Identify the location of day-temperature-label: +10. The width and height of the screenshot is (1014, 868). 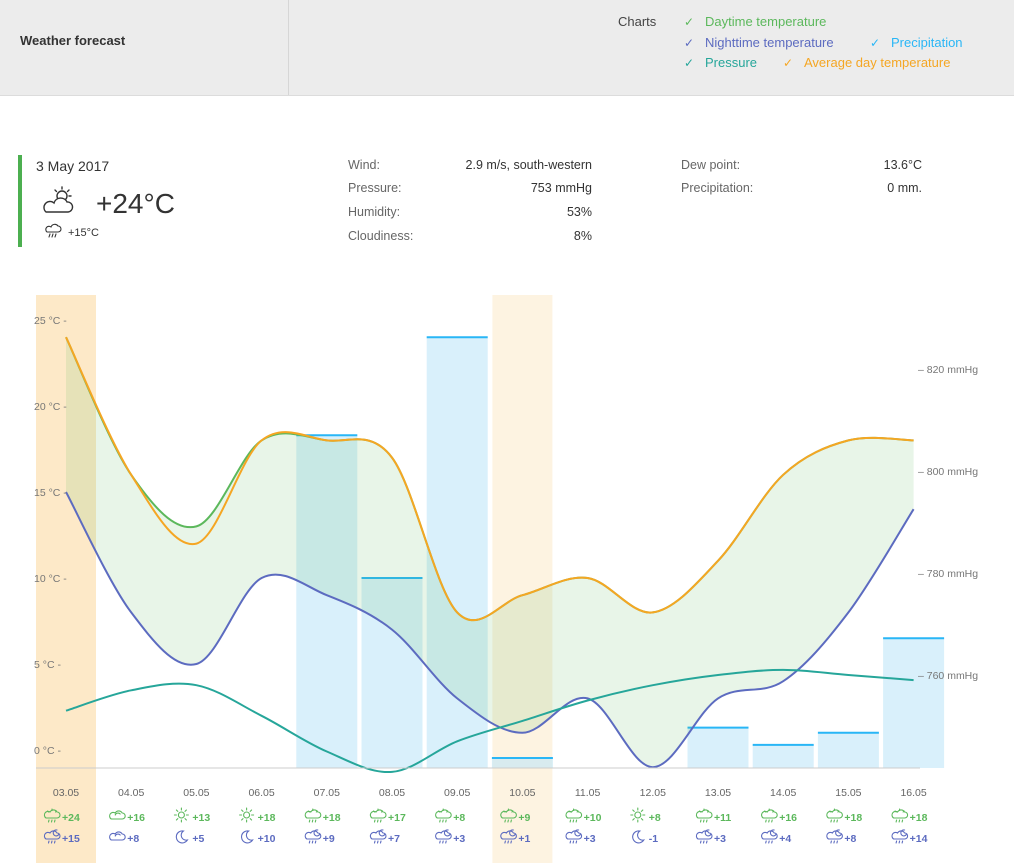
(593, 818).